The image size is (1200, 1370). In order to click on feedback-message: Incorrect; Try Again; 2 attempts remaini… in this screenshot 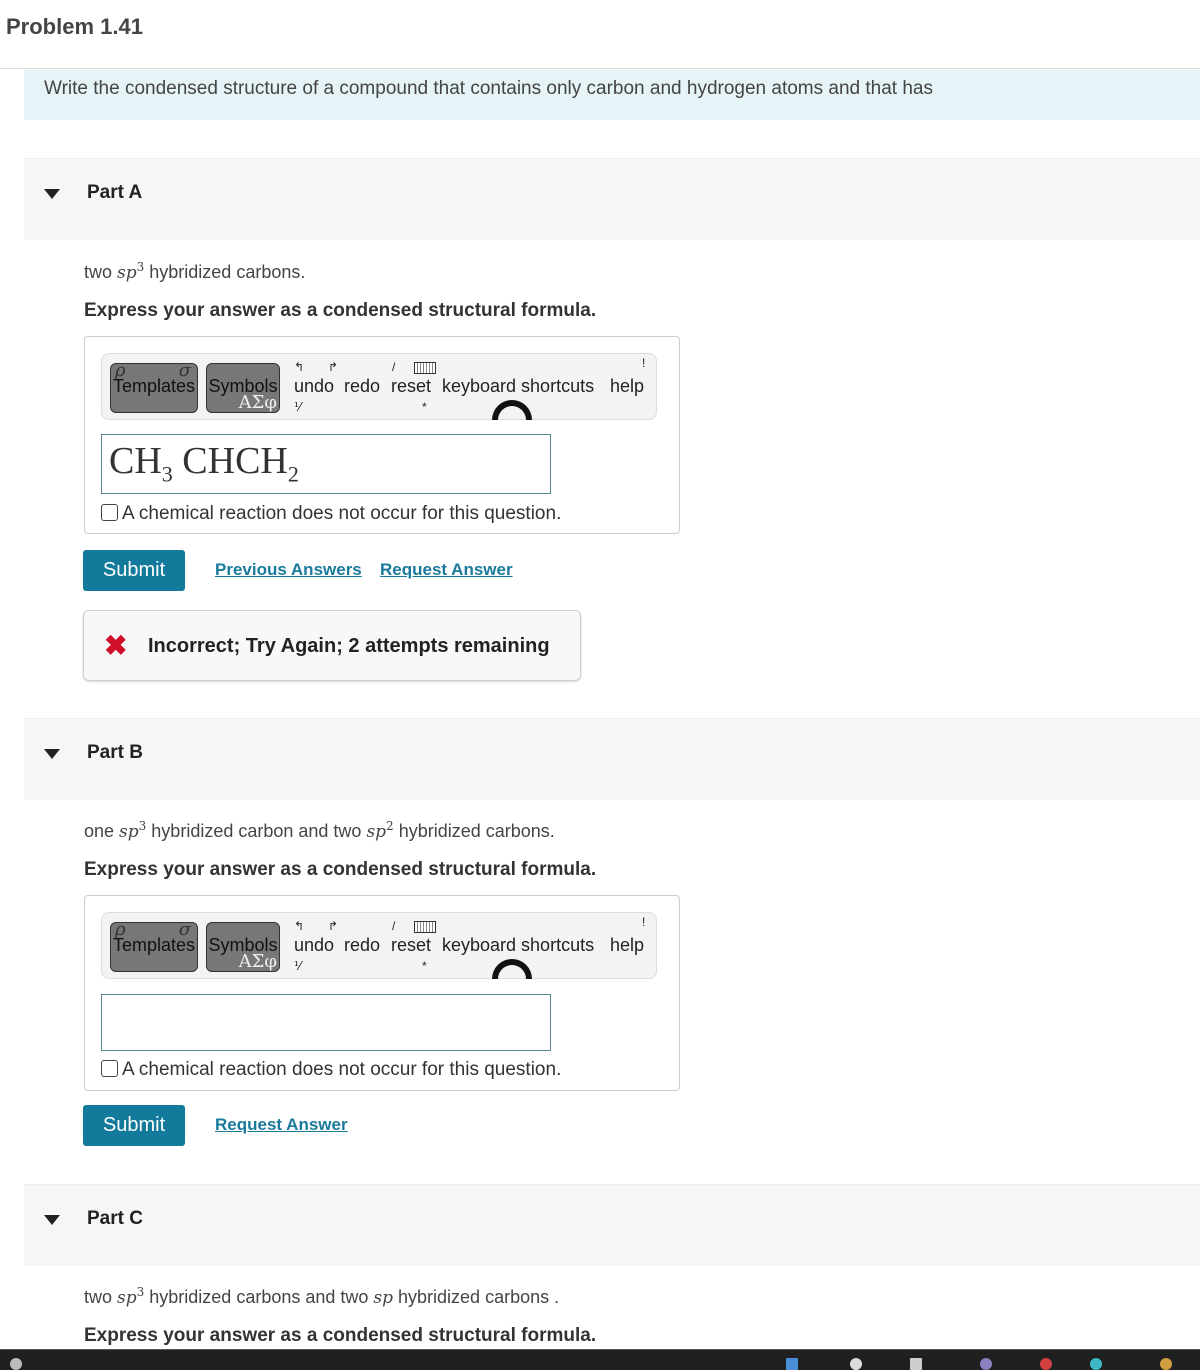, I will do `click(349, 646)`.